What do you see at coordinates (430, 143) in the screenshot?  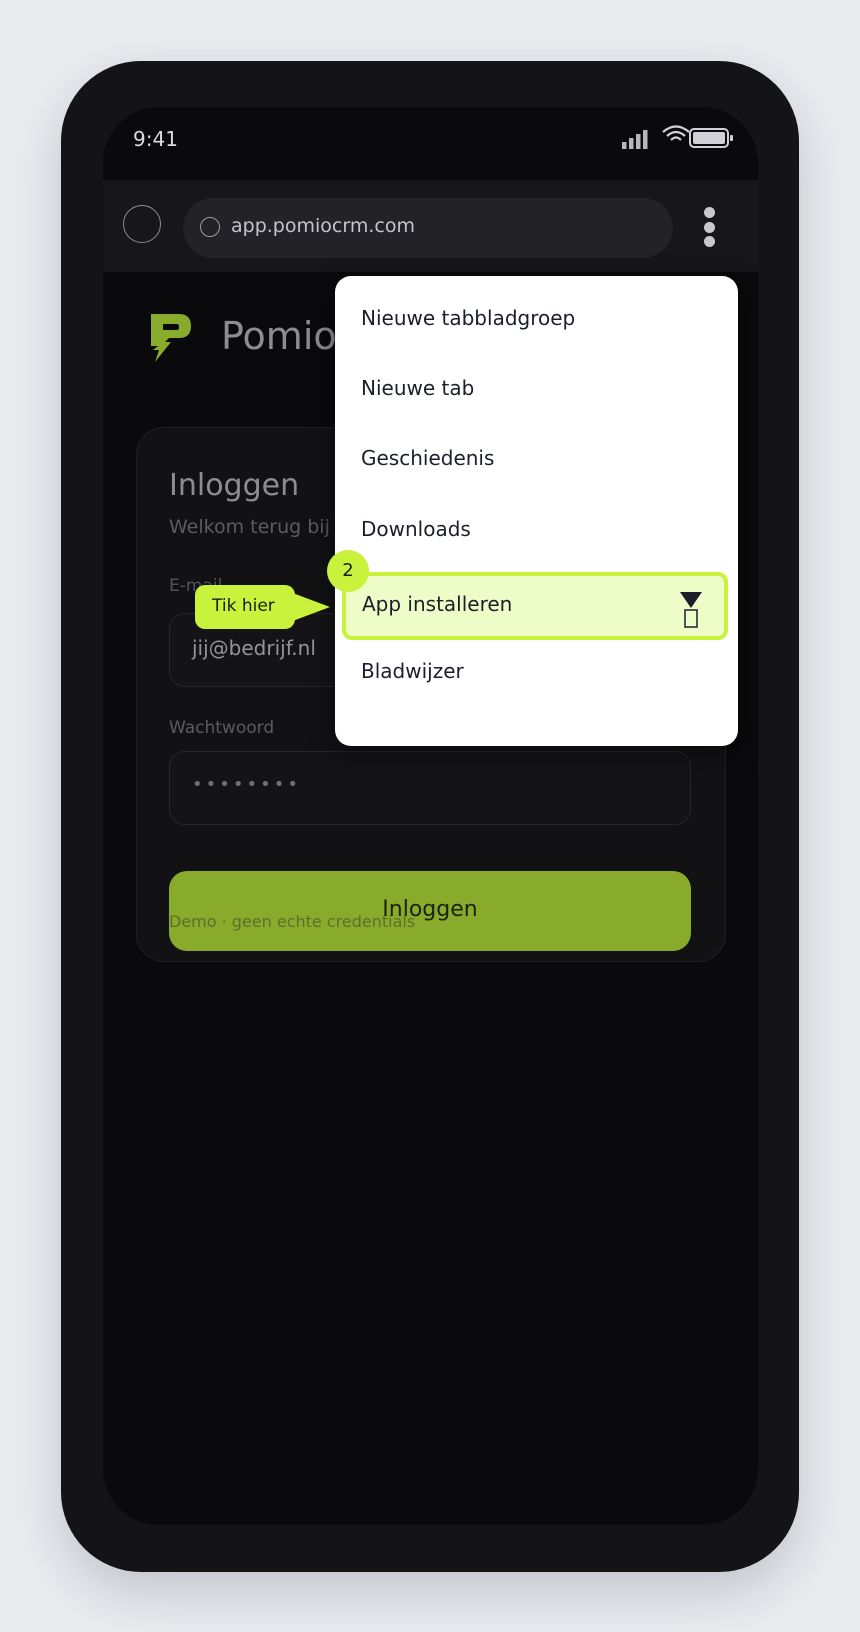 I see `status-bar: 9:41` at bounding box center [430, 143].